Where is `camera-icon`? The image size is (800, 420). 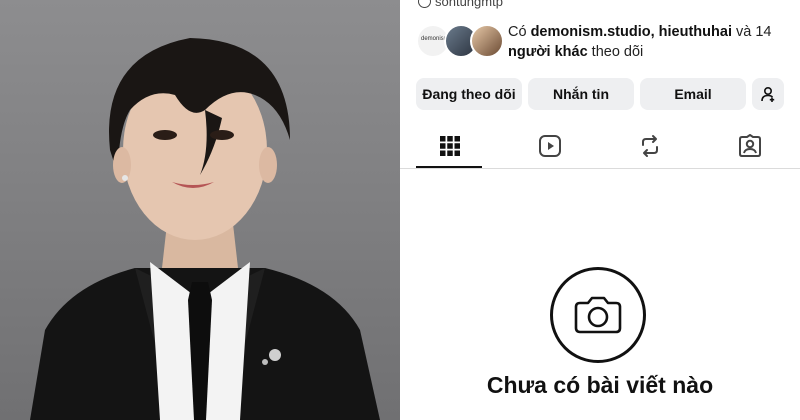
camera-icon is located at coordinates (598, 315).